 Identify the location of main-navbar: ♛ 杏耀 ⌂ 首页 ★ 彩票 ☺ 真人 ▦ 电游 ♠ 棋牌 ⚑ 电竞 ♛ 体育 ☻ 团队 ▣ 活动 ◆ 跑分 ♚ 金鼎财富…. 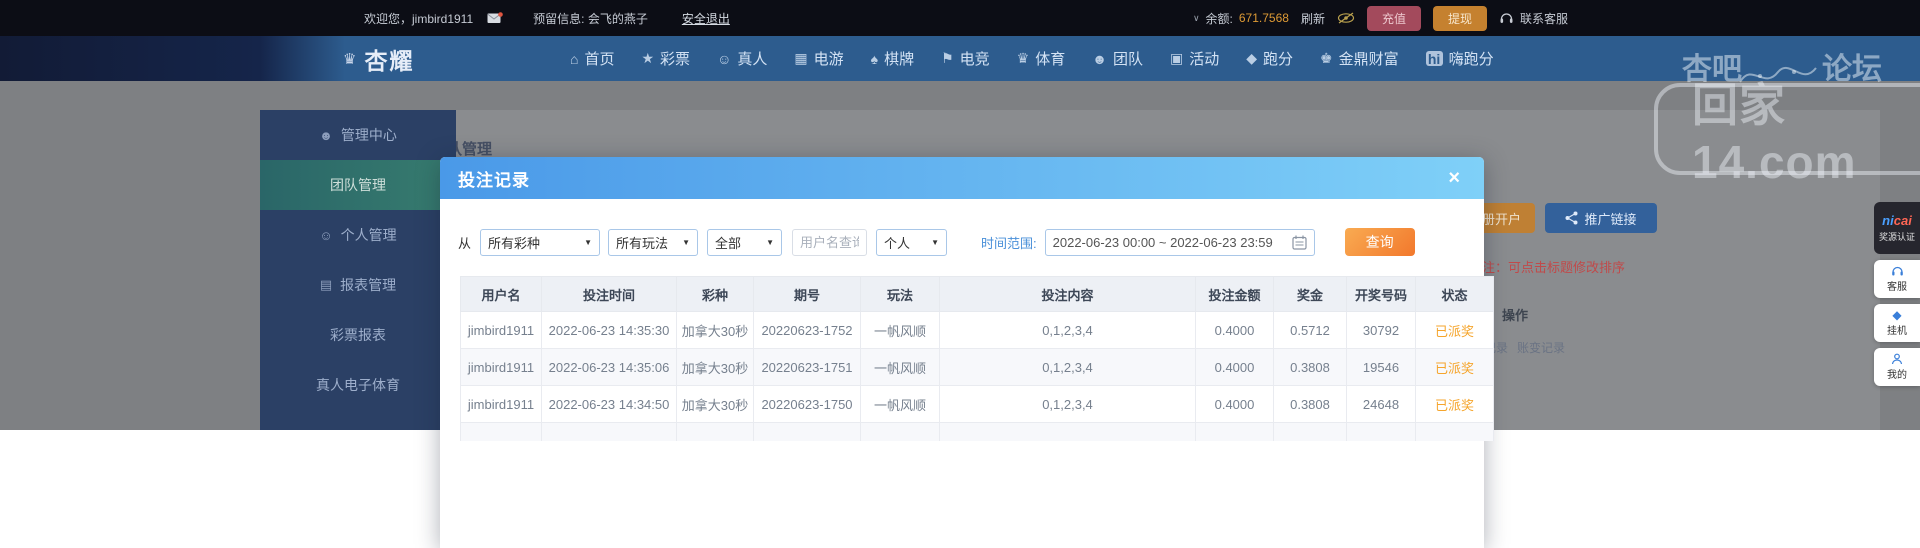
(960, 58).